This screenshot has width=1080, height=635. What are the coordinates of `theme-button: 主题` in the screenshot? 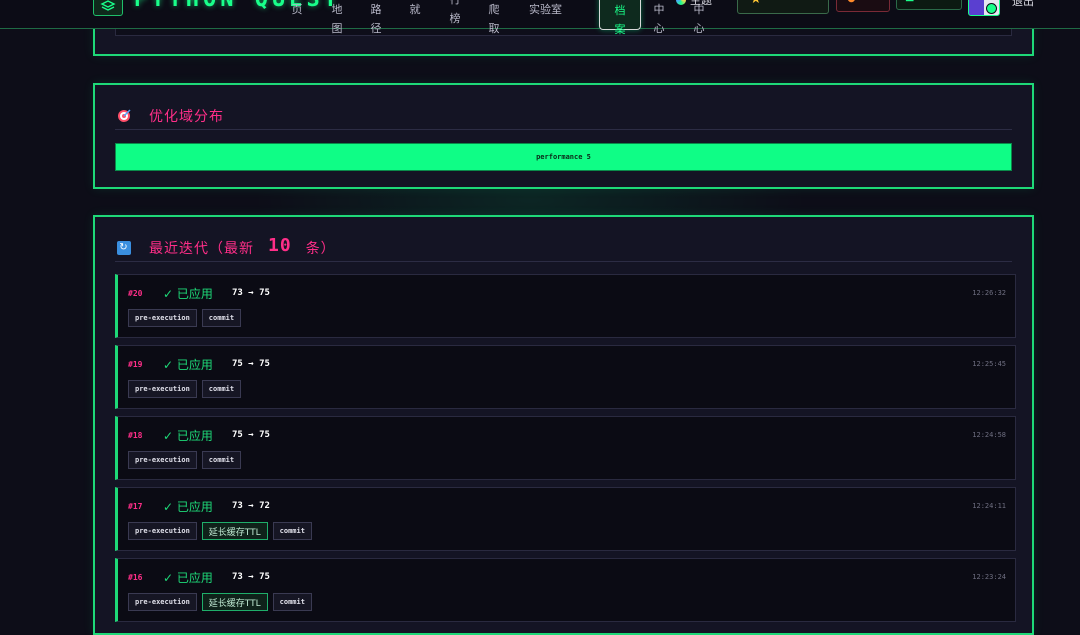 It's located at (694, 4).